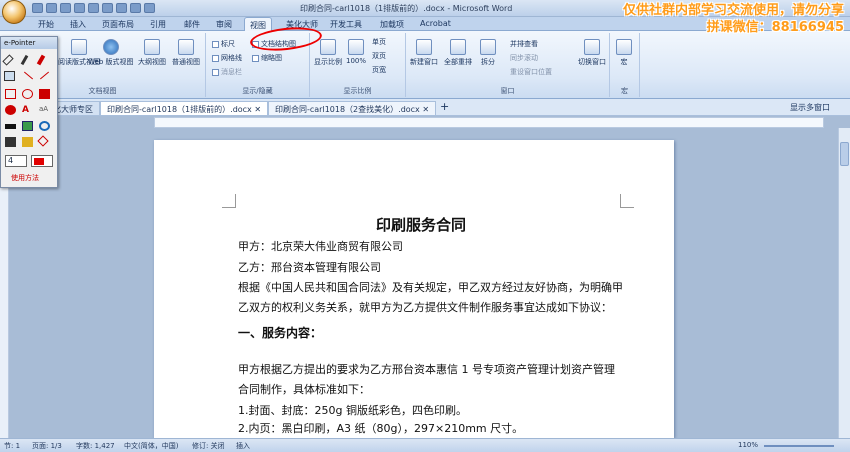 Image resolution: width=850 pixels, height=452 pixels. Describe the element at coordinates (524, 44) in the screenshot. I see `side-by-side-button: 并排查看` at that location.